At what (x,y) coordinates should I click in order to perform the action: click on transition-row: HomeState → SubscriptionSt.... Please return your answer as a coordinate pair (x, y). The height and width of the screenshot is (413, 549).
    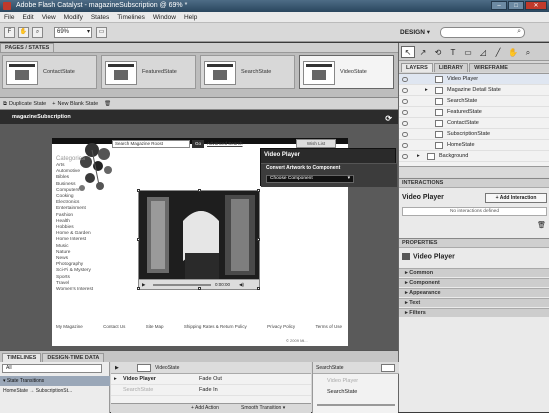
    Looking at the image, I should click on (55, 391).